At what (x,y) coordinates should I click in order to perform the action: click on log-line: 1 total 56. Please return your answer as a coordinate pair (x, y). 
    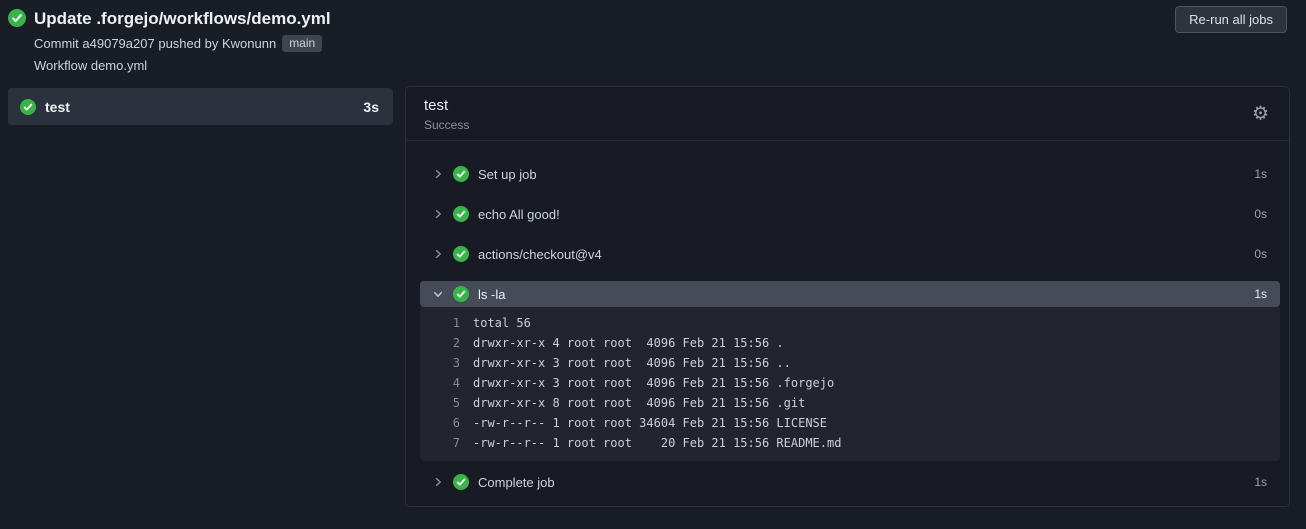
    Looking at the image, I should click on (850, 323).